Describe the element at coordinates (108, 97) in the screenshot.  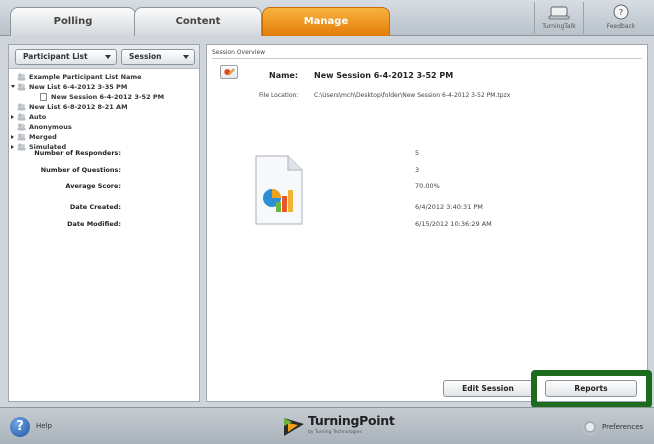
I see `tree-node-label: New Session 6-4-2012 3-52 PM` at that location.